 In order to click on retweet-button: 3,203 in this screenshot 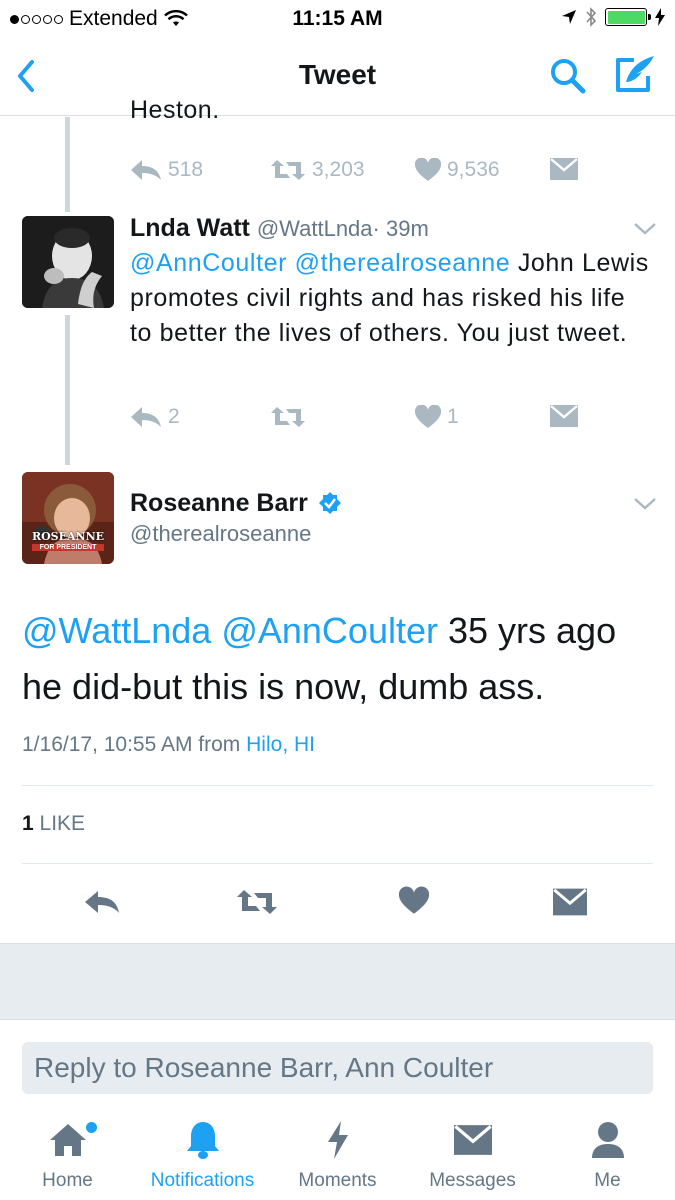, I will do `click(317, 170)`.